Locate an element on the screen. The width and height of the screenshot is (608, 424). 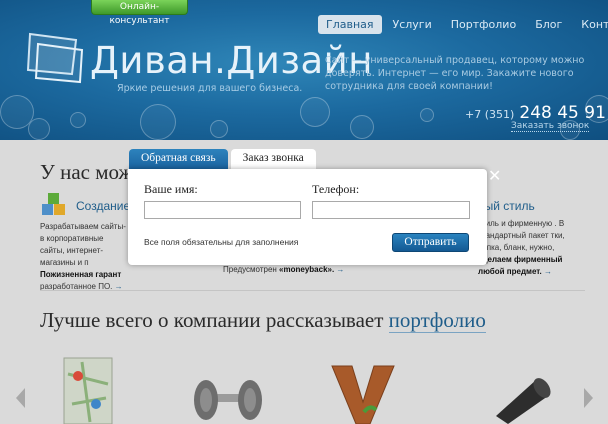
service-text-bold: Пожизненная гарант is located at coordinates (81, 274).